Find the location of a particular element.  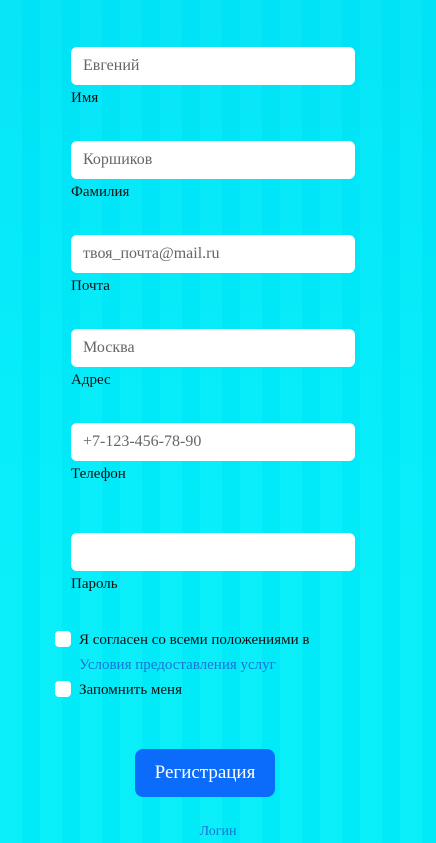

first-name-input is located at coordinates (213, 66).